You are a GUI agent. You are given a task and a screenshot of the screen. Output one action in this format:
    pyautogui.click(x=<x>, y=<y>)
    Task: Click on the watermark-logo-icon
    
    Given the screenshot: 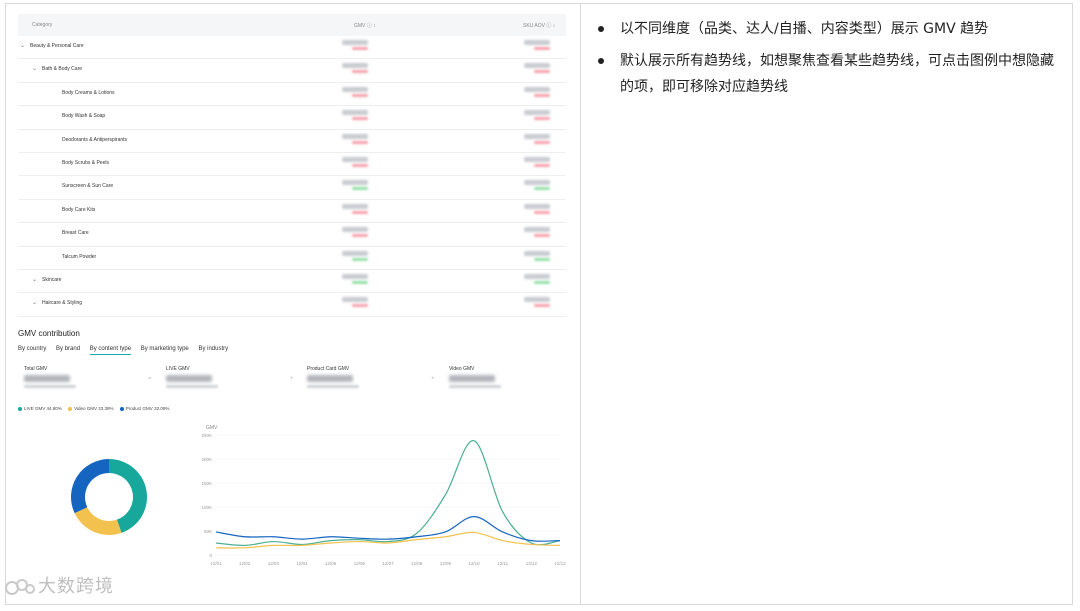 What is the action you would take?
    pyautogui.click(x=20, y=587)
    